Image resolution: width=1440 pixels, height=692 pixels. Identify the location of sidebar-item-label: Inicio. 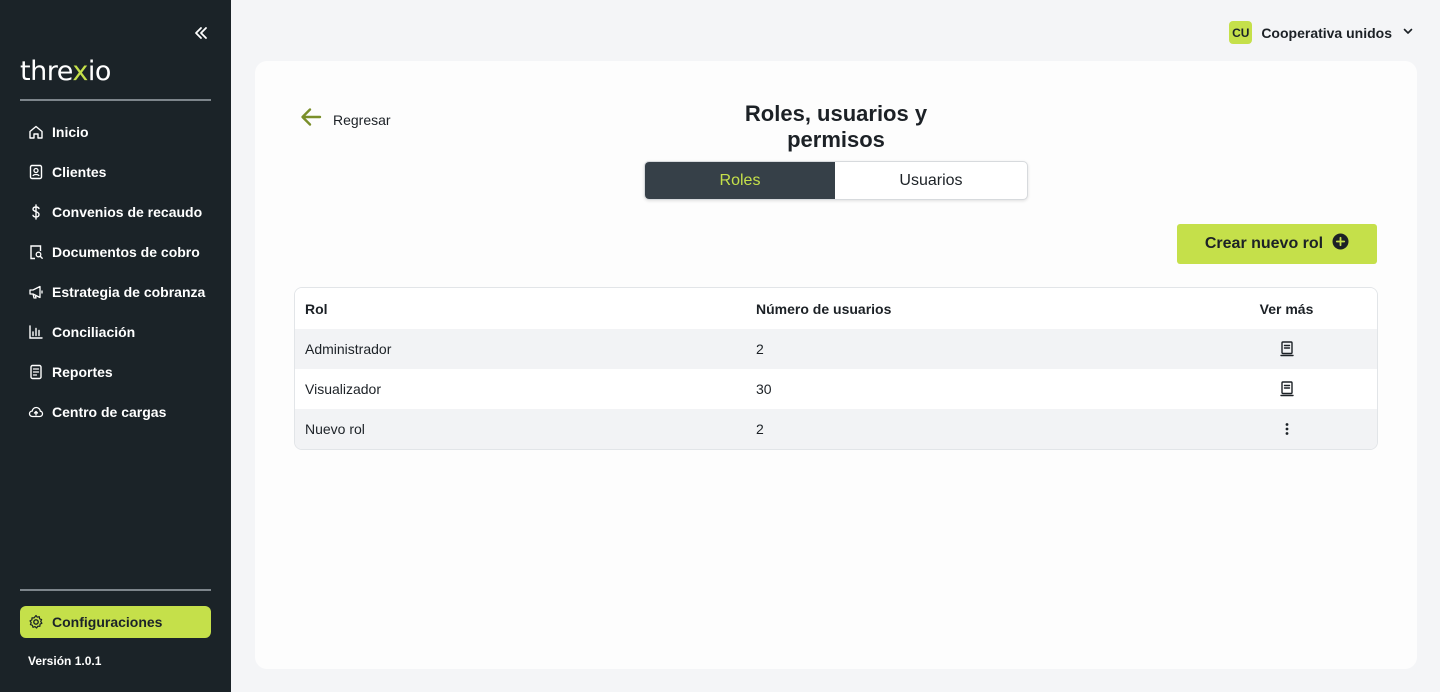
(70, 132).